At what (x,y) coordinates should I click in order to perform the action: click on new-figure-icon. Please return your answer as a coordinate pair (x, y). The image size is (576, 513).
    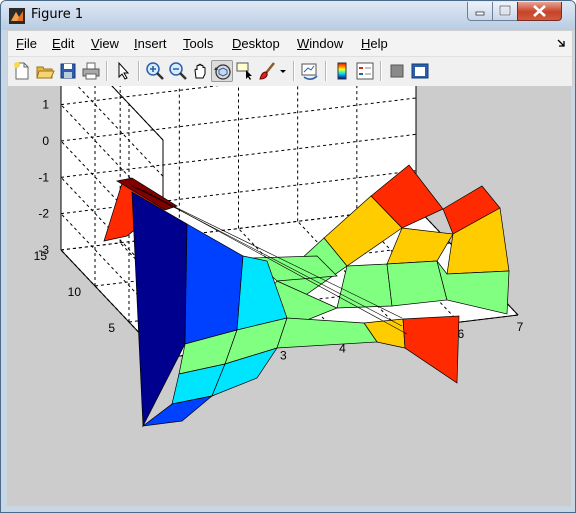
    Looking at the image, I should click on (21, 71).